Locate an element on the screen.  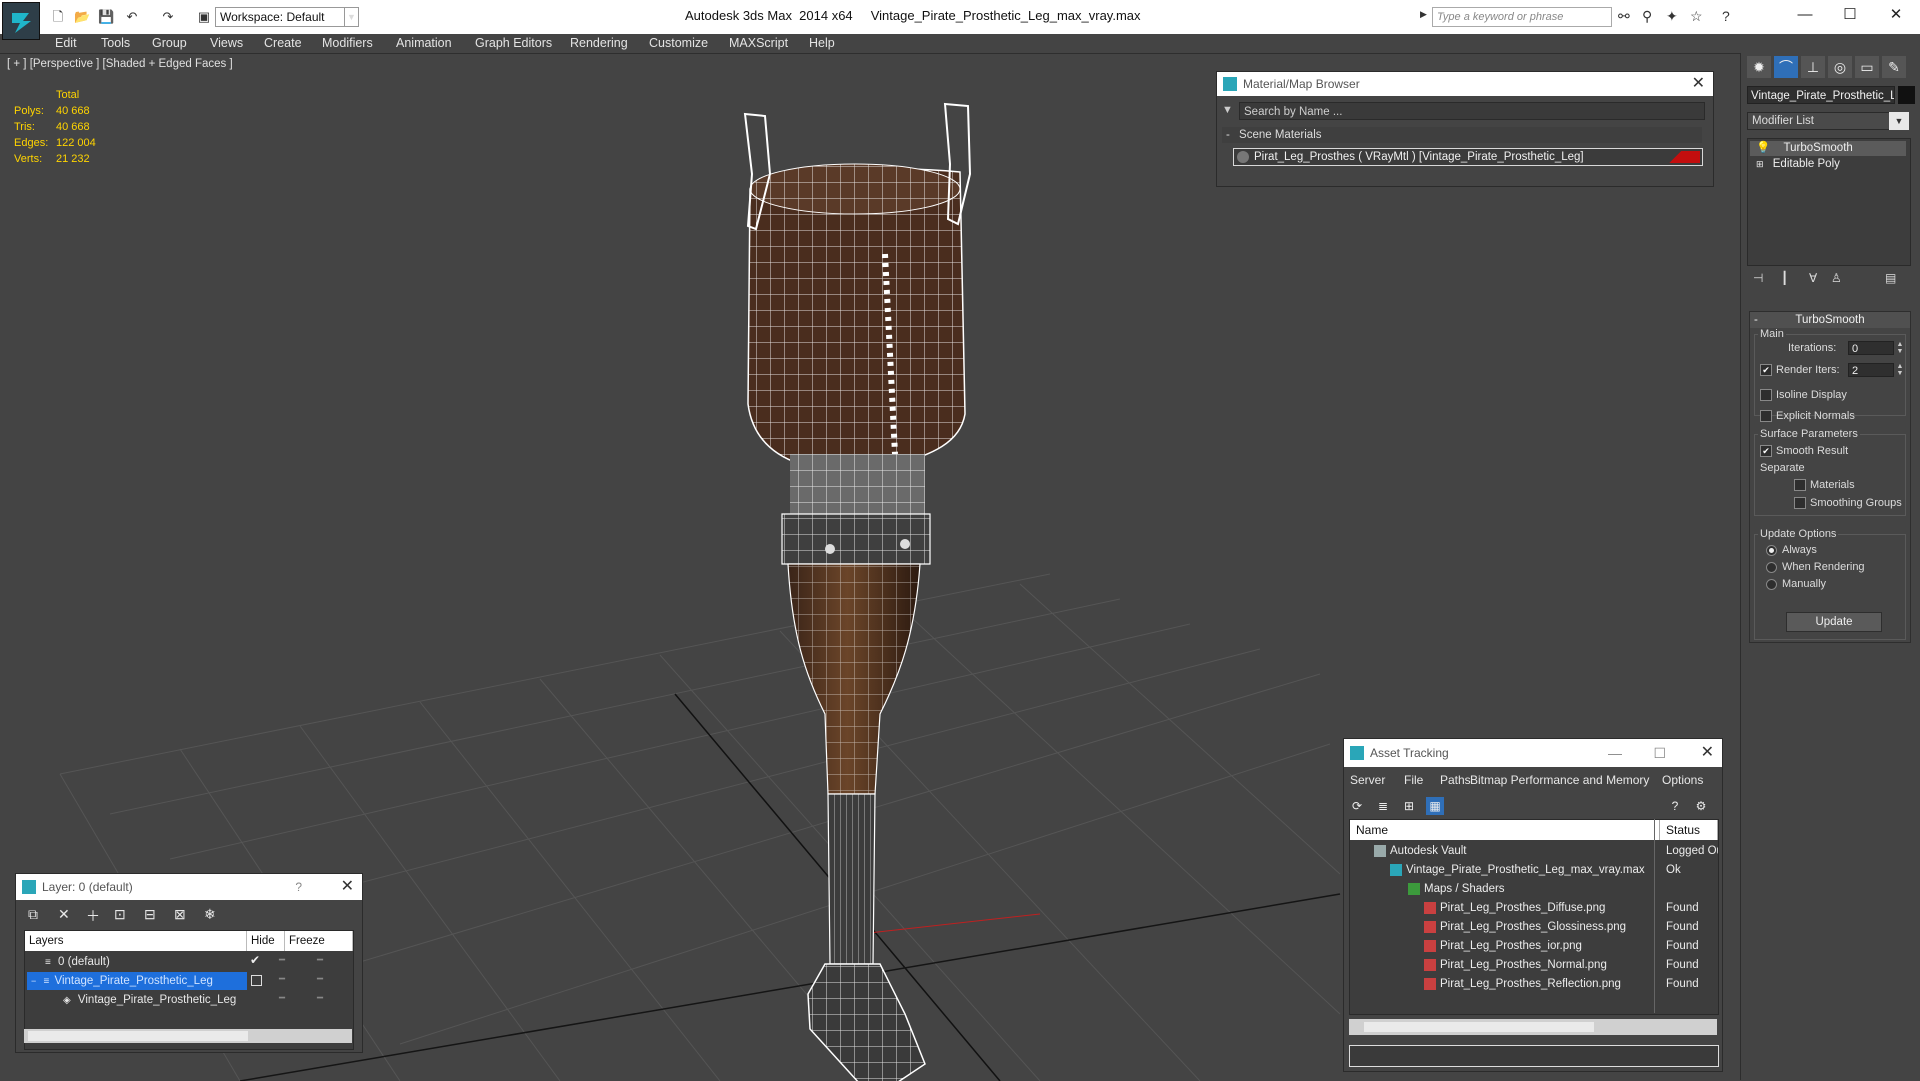
collapse-icon: - is located at coordinates (1756, 320).